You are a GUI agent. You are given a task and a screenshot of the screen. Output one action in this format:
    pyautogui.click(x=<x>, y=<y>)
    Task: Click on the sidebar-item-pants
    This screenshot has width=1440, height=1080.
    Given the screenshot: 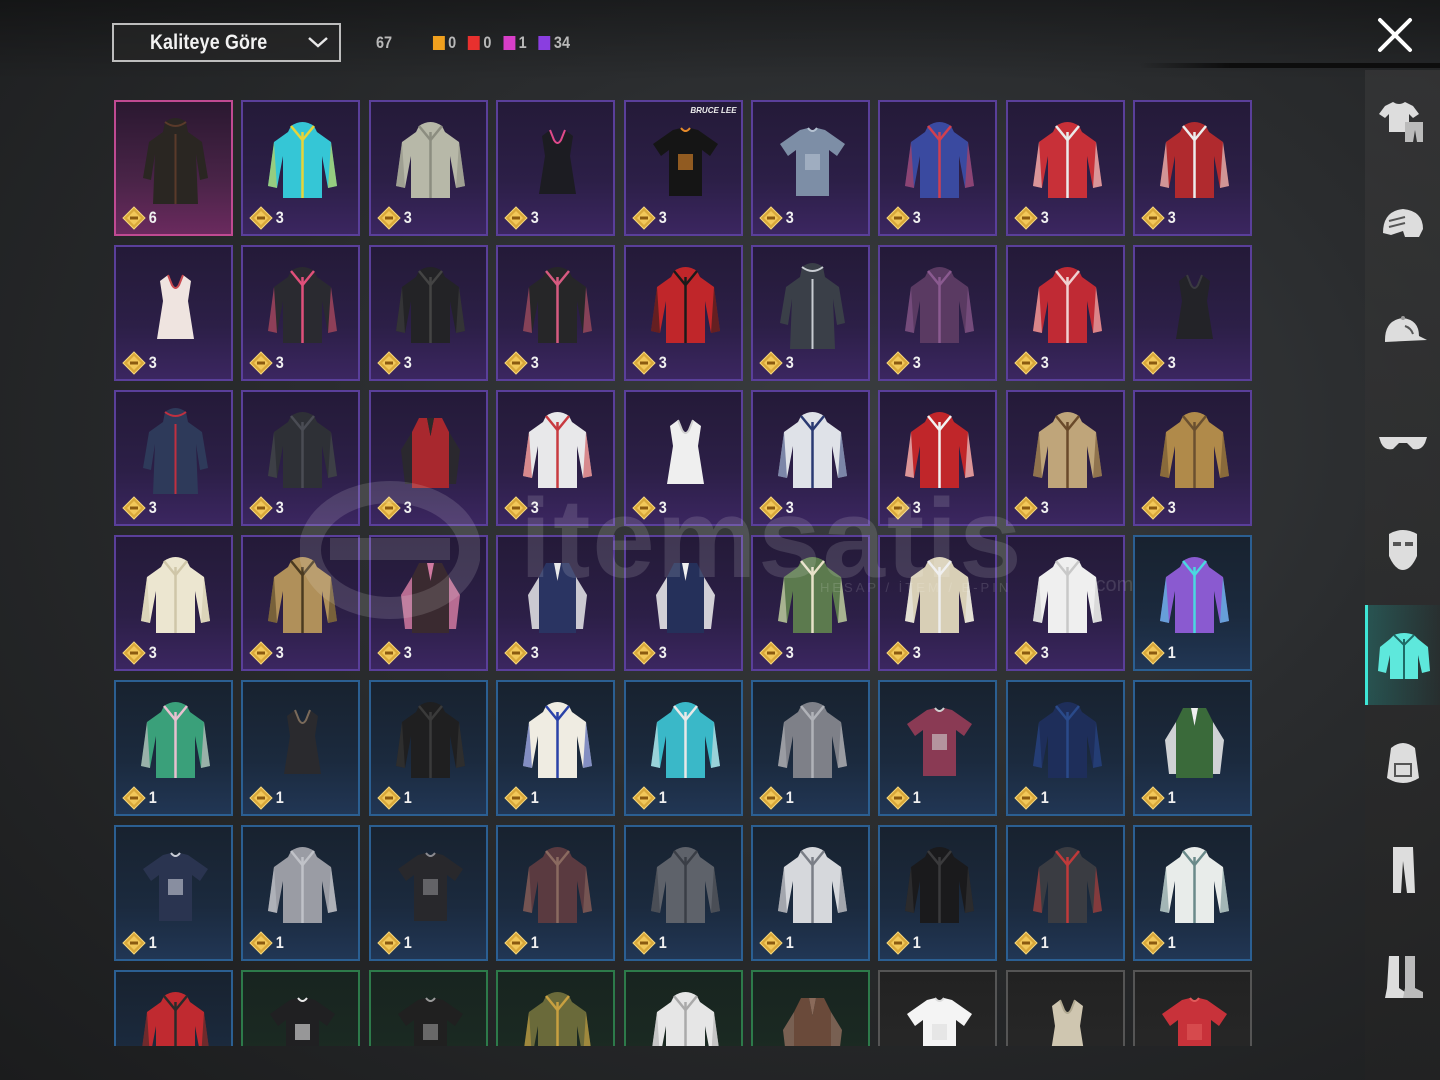 What is the action you would take?
    pyautogui.click(x=1402, y=869)
    